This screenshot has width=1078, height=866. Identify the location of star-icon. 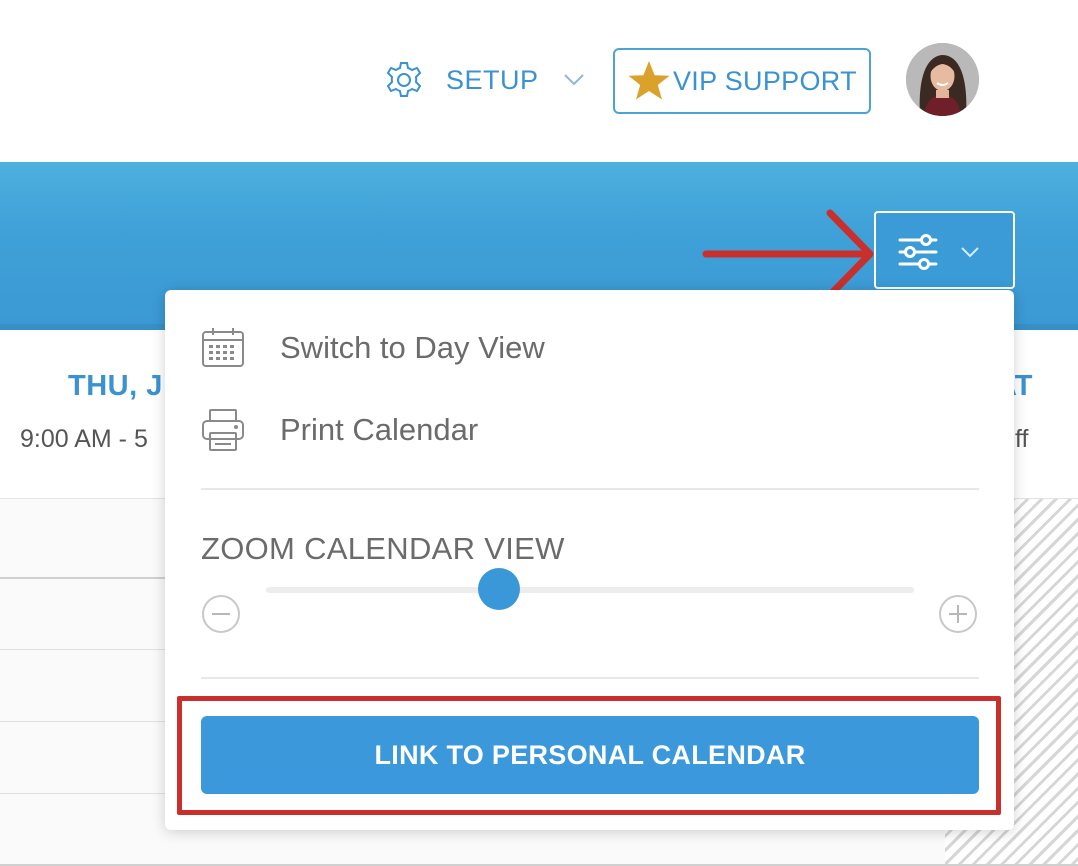
(649, 80).